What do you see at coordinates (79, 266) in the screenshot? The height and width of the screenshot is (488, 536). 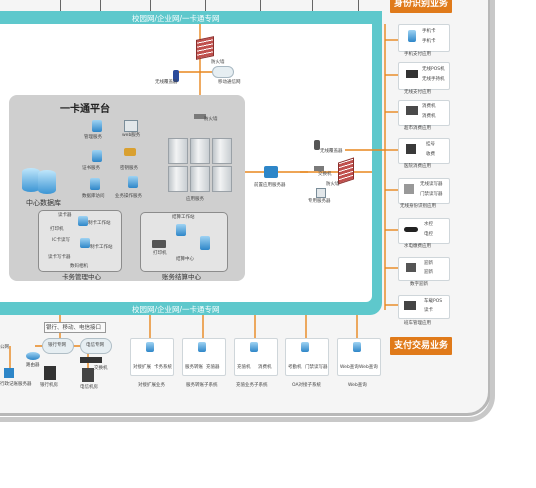 I see `card-item-7: 数码相机` at bounding box center [79, 266].